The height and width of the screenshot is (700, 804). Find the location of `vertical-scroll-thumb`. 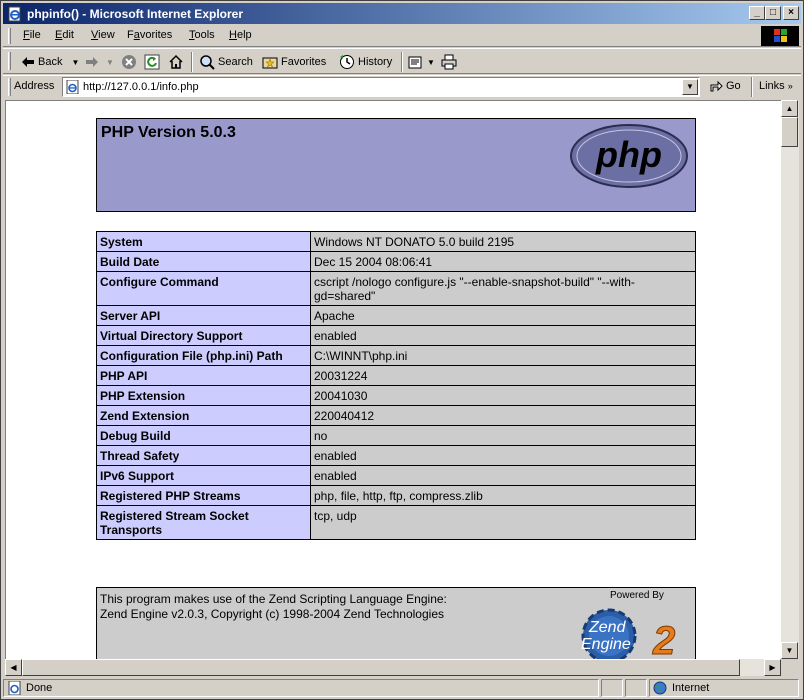

vertical-scroll-thumb is located at coordinates (789, 132).